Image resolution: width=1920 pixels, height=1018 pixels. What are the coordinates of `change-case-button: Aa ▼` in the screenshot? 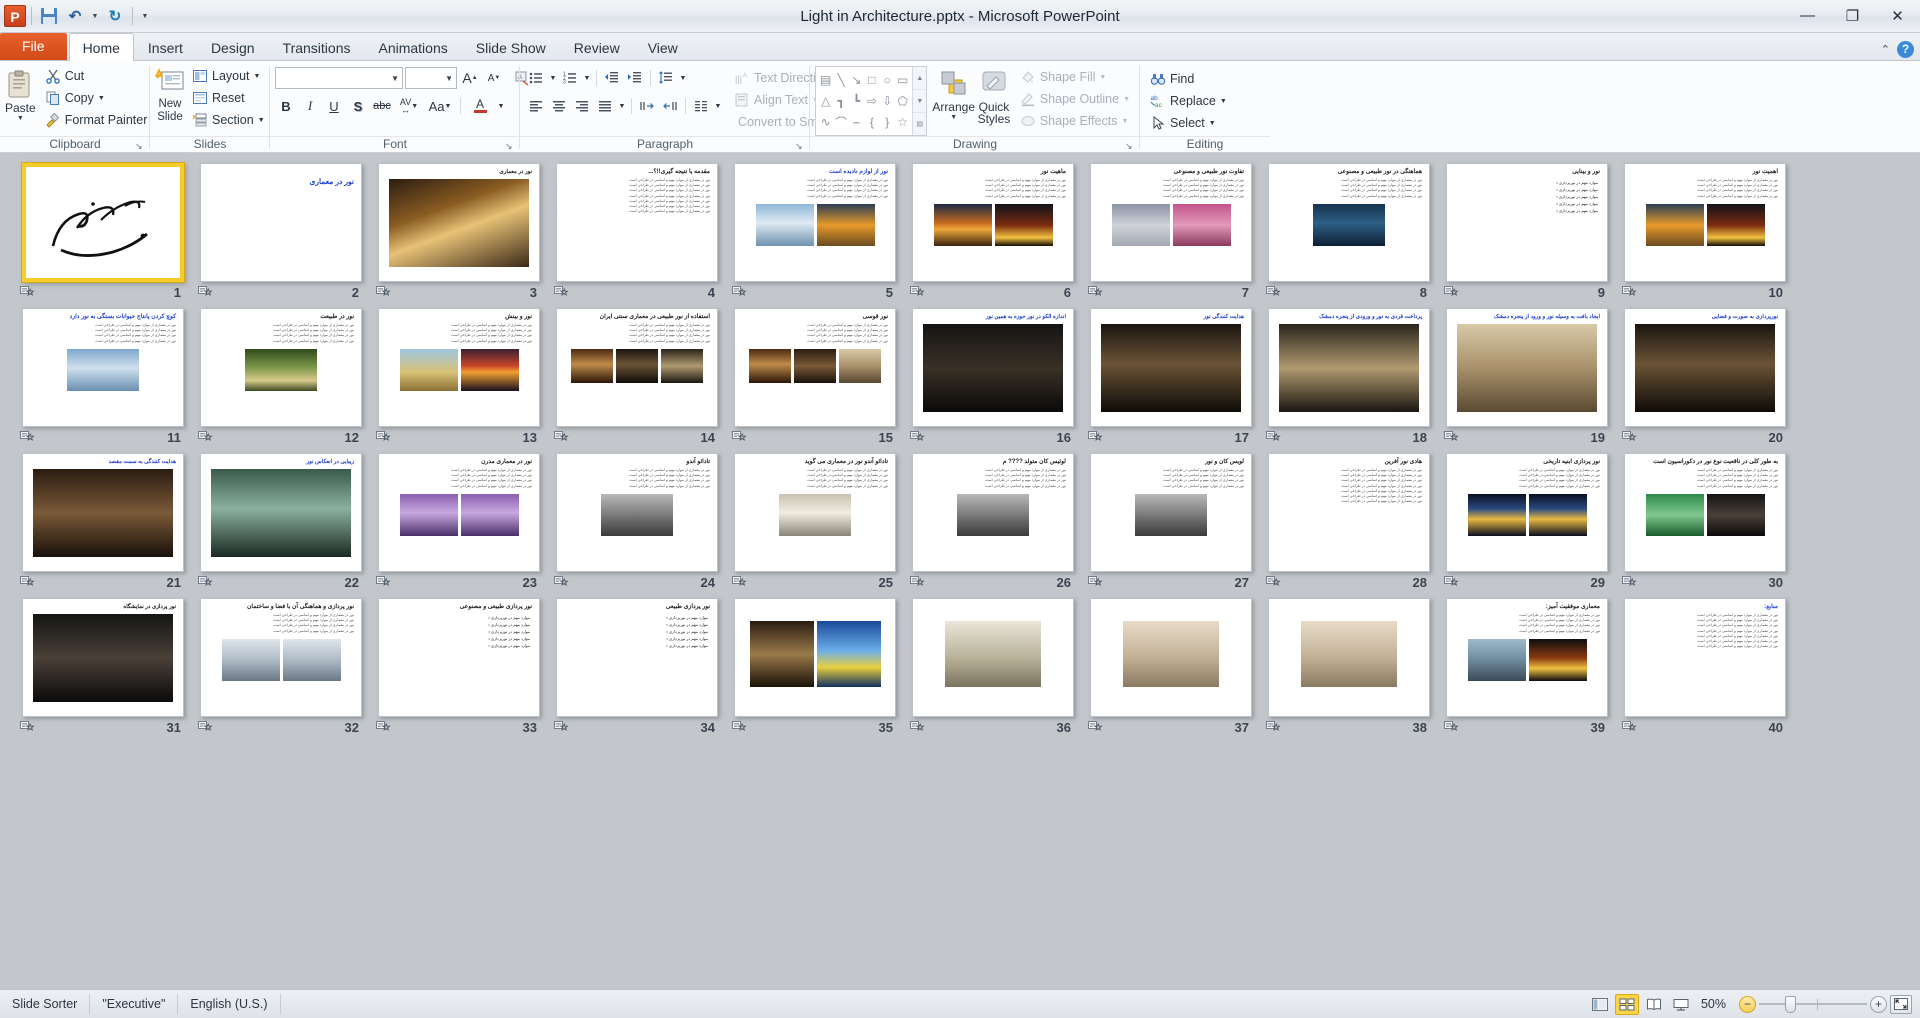 It's located at (440, 106).